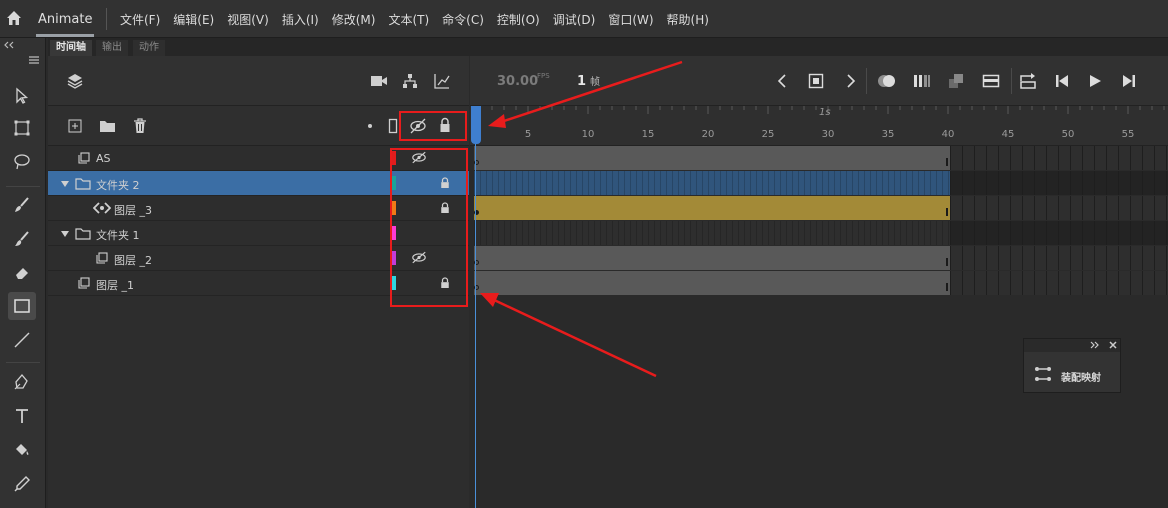 This screenshot has height=508, width=1168. What do you see at coordinates (140, 19) in the screenshot?
I see `menu-file: 文件(F)` at bounding box center [140, 19].